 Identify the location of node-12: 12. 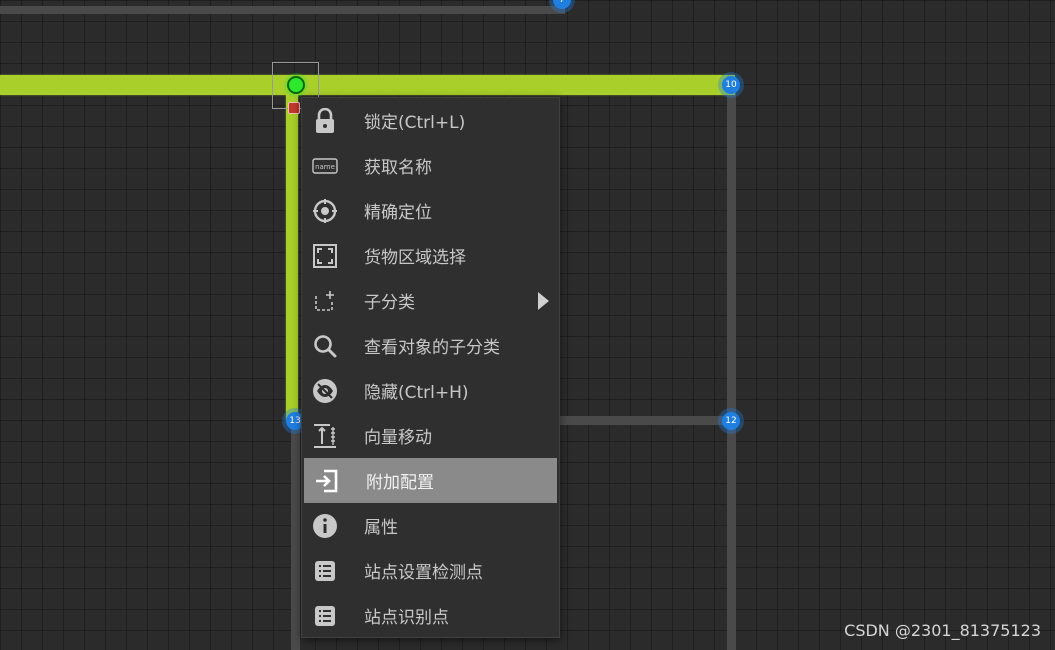
(731, 421).